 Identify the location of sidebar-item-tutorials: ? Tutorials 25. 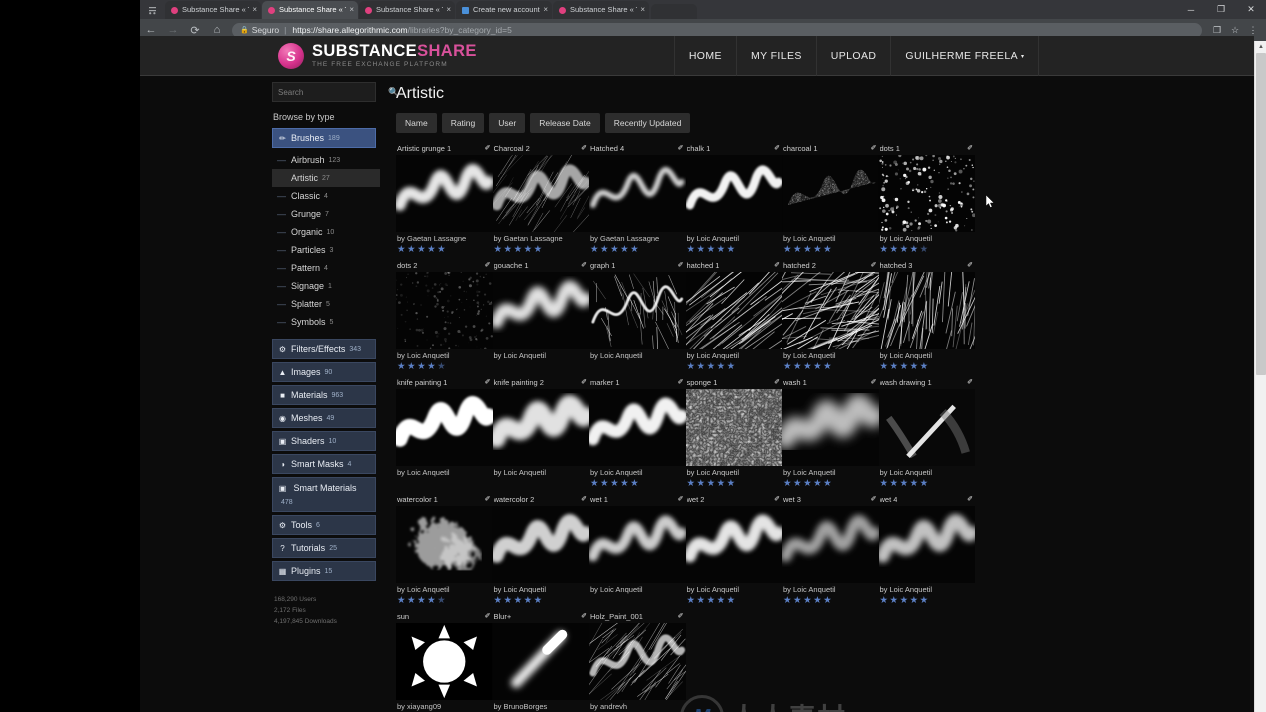
(324, 548).